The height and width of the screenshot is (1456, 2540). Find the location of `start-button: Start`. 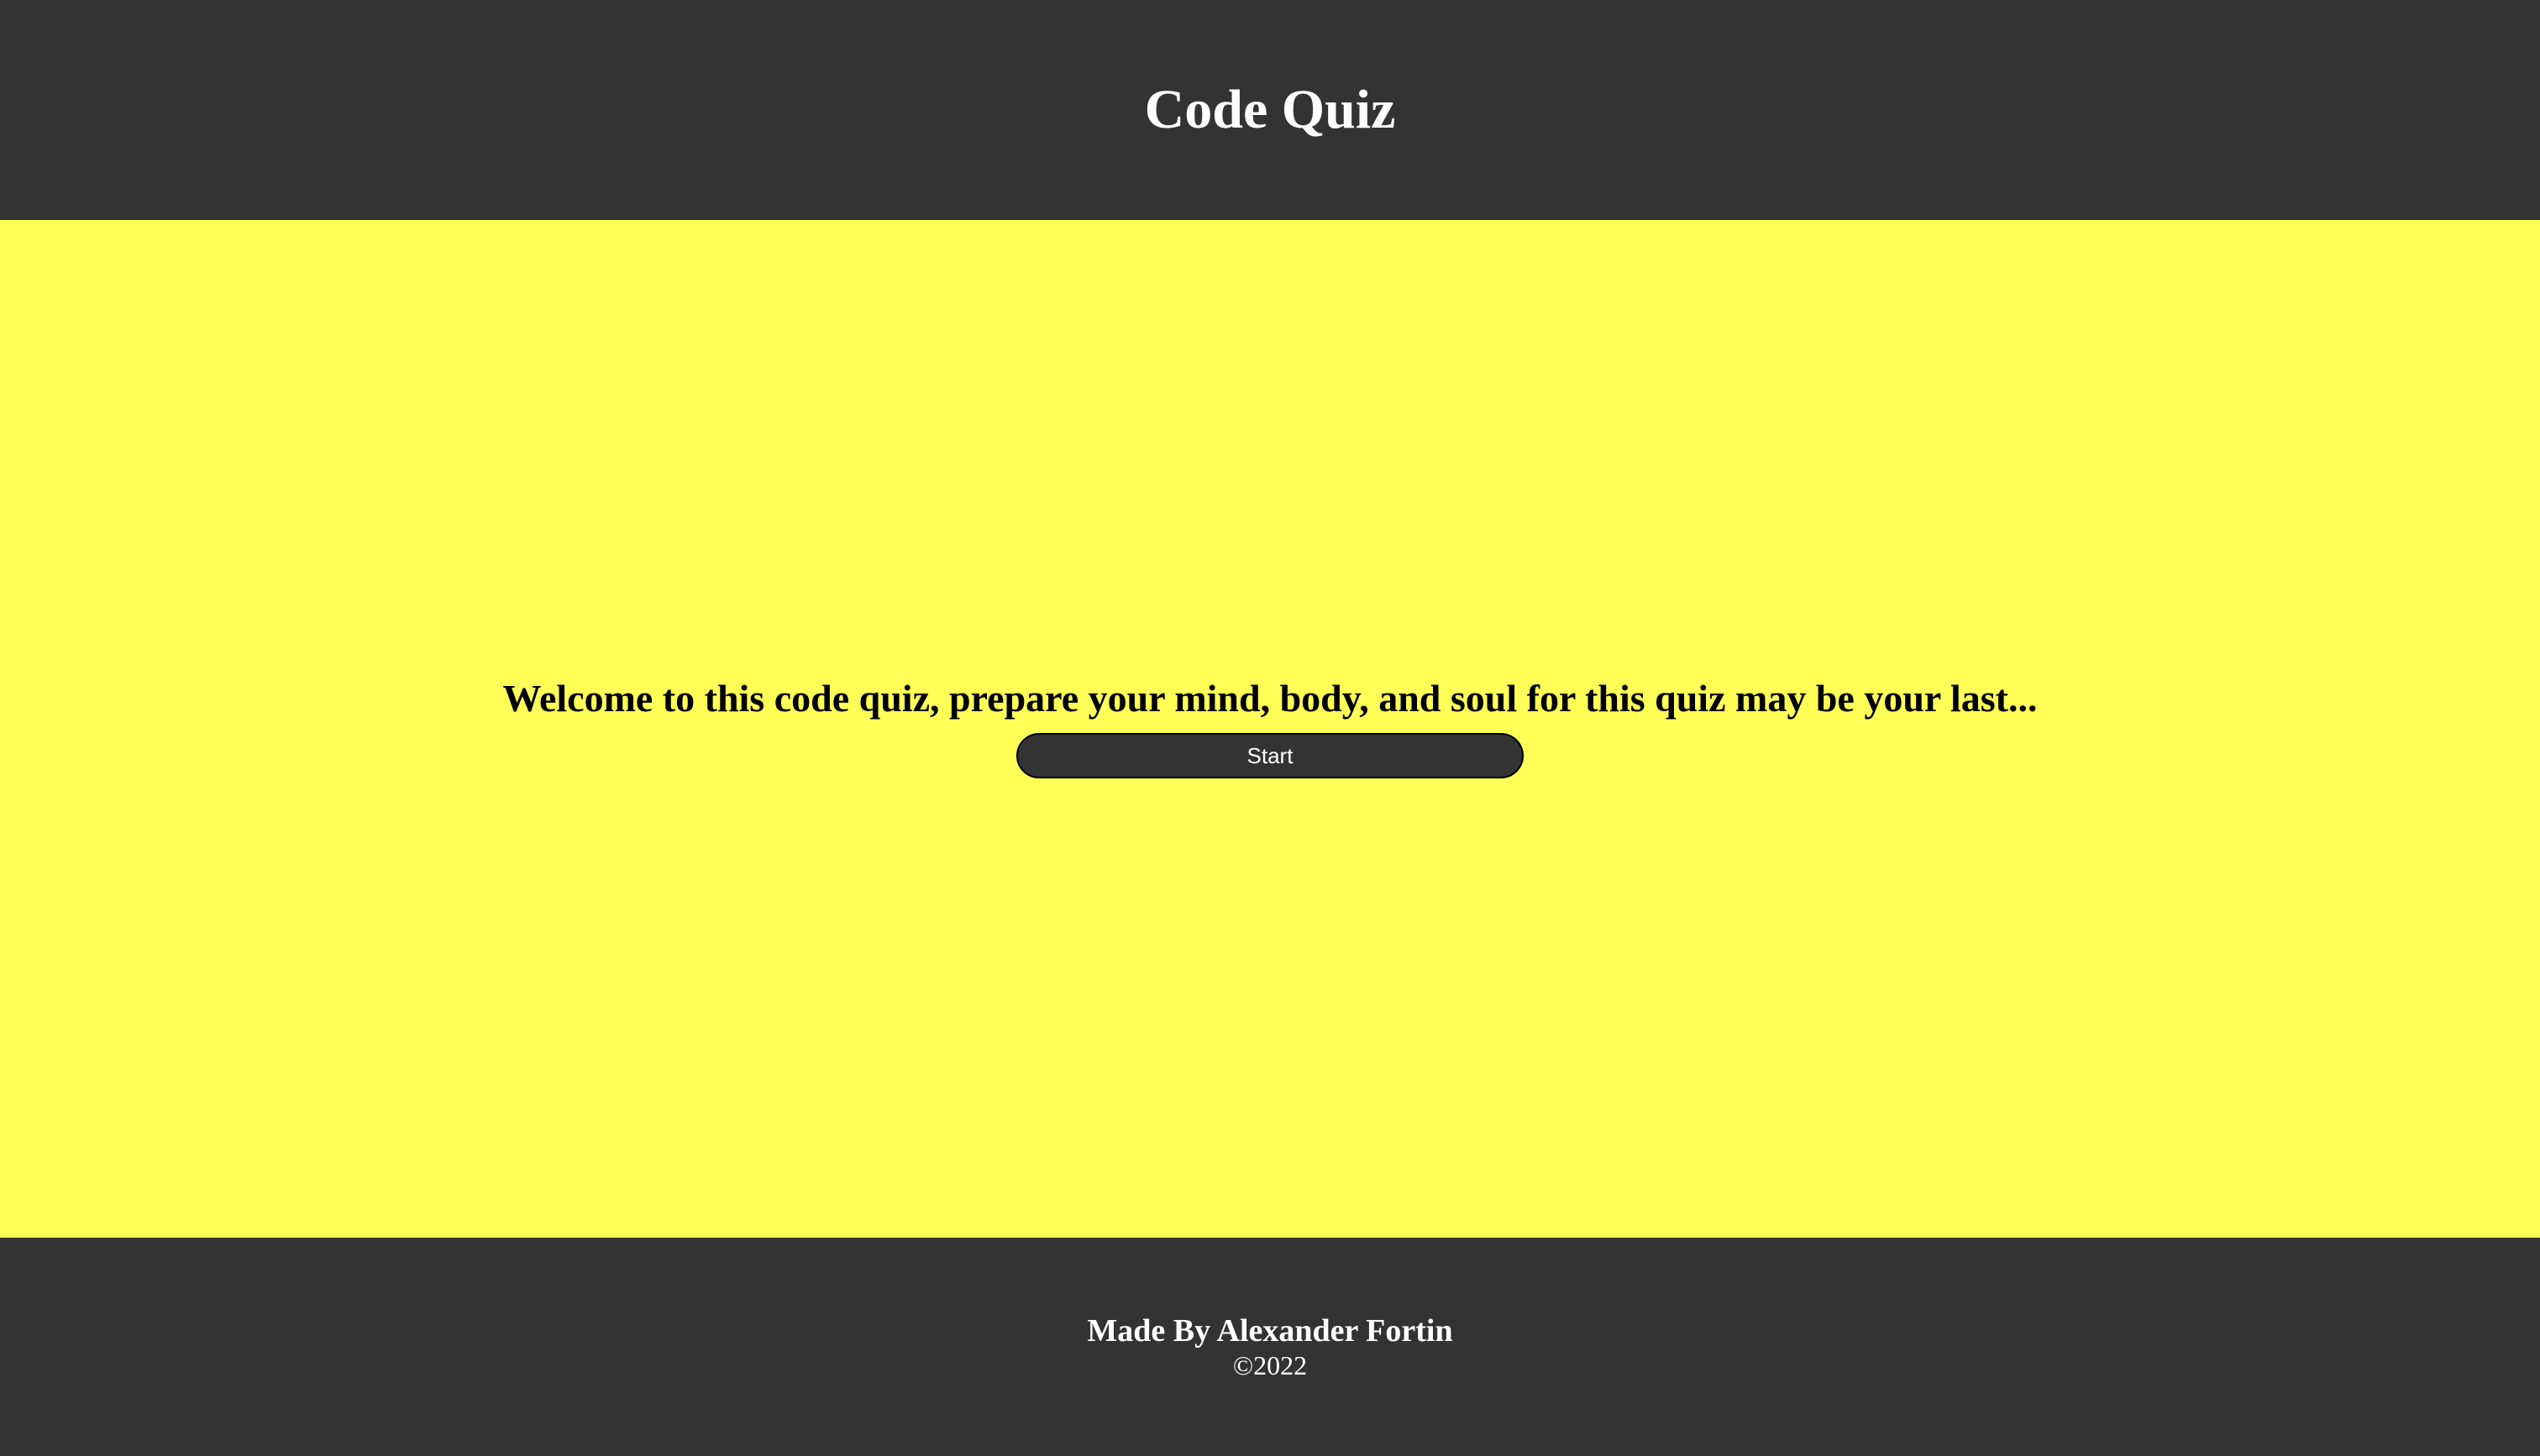

start-button: Start is located at coordinates (1270, 755).